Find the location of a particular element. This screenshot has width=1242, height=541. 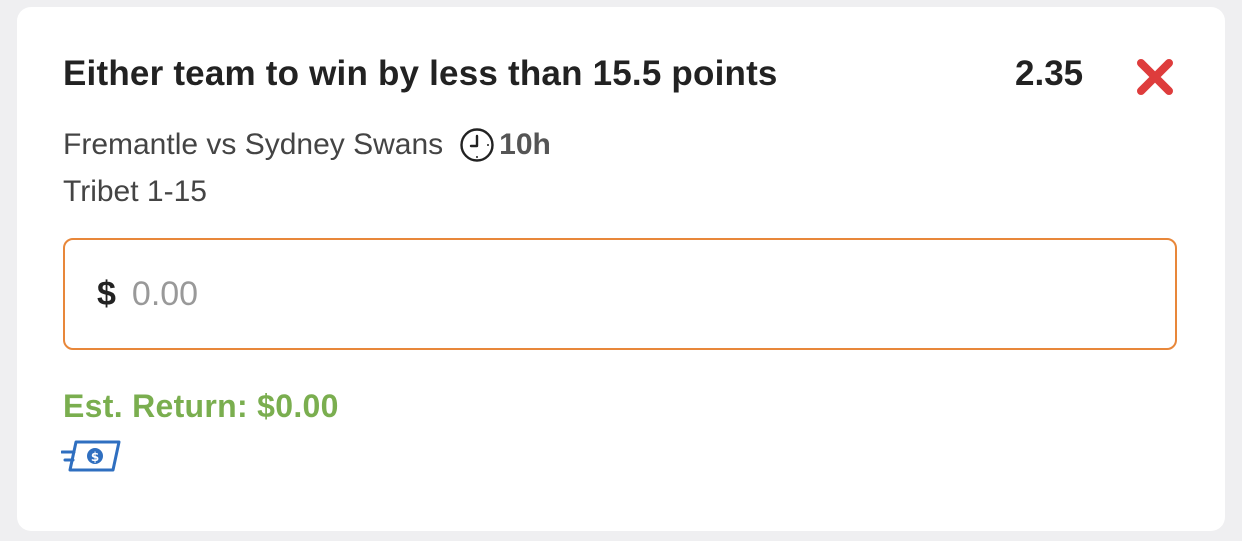

fast-cash-icon: $ is located at coordinates (91, 456).